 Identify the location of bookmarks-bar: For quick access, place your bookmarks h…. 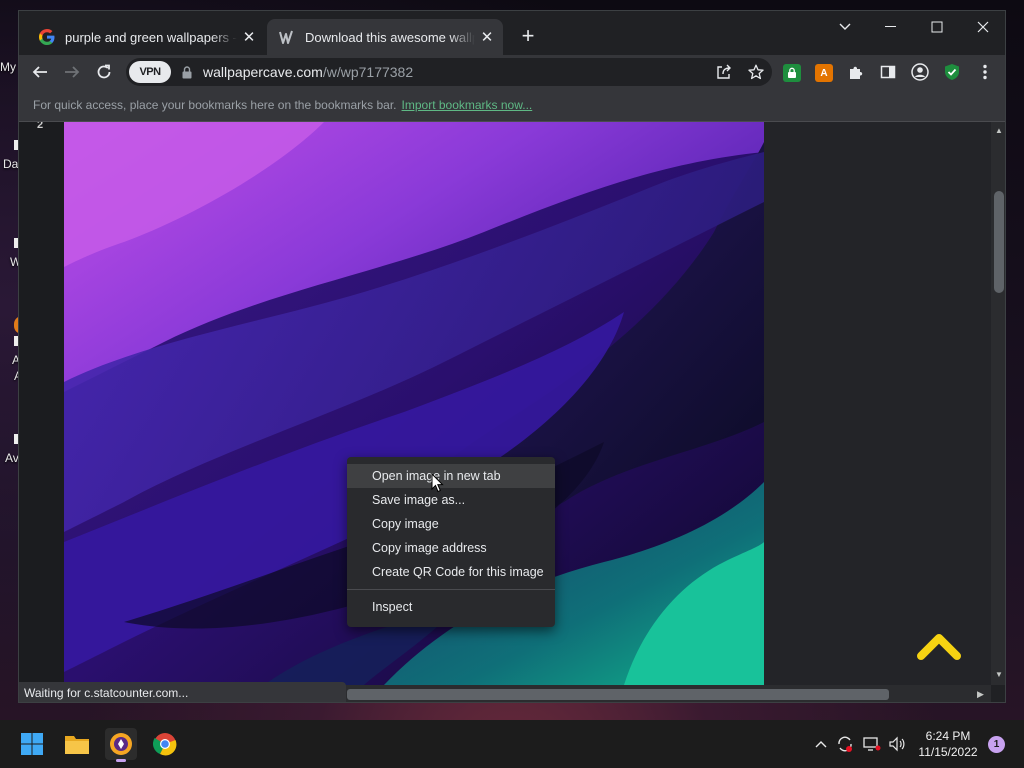
(512, 105).